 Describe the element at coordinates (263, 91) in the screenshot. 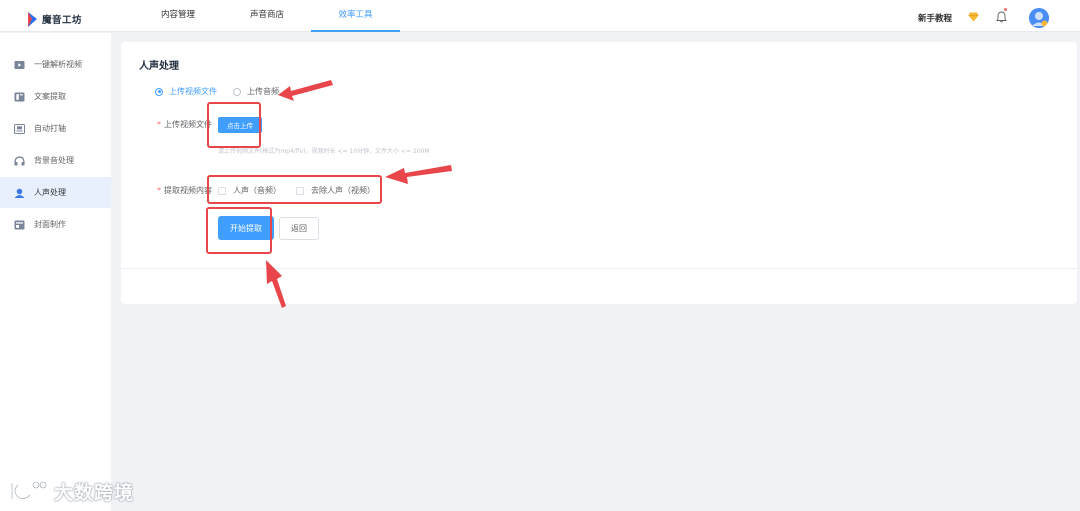

I see `radio-label: 上传音频` at that location.